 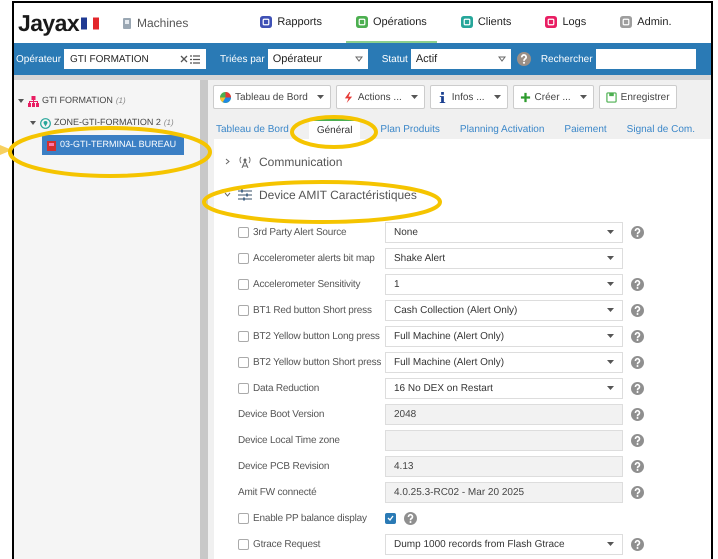 I want to click on location-icon, so click(x=45, y=123).